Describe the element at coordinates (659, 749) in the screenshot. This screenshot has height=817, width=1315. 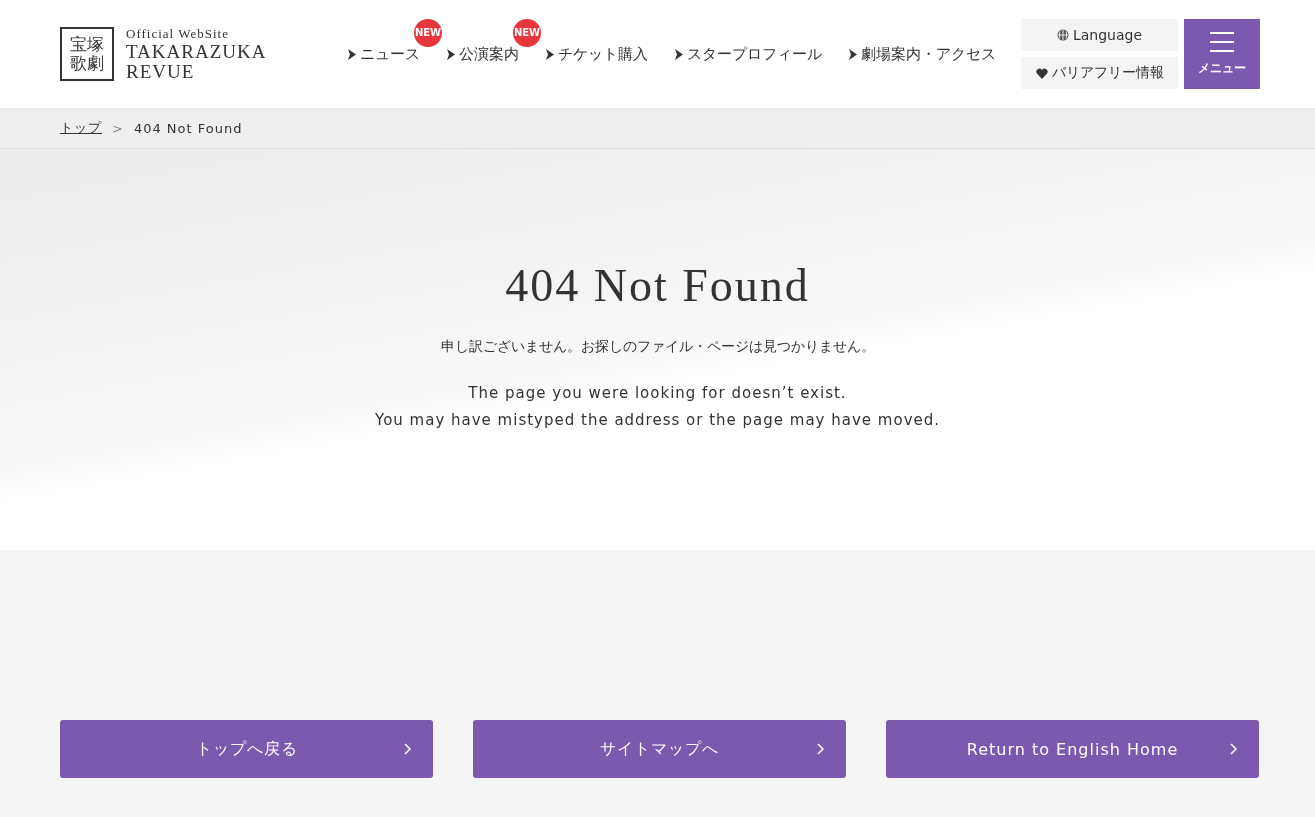
I see `nav-button: サイトマップへ` at that location.